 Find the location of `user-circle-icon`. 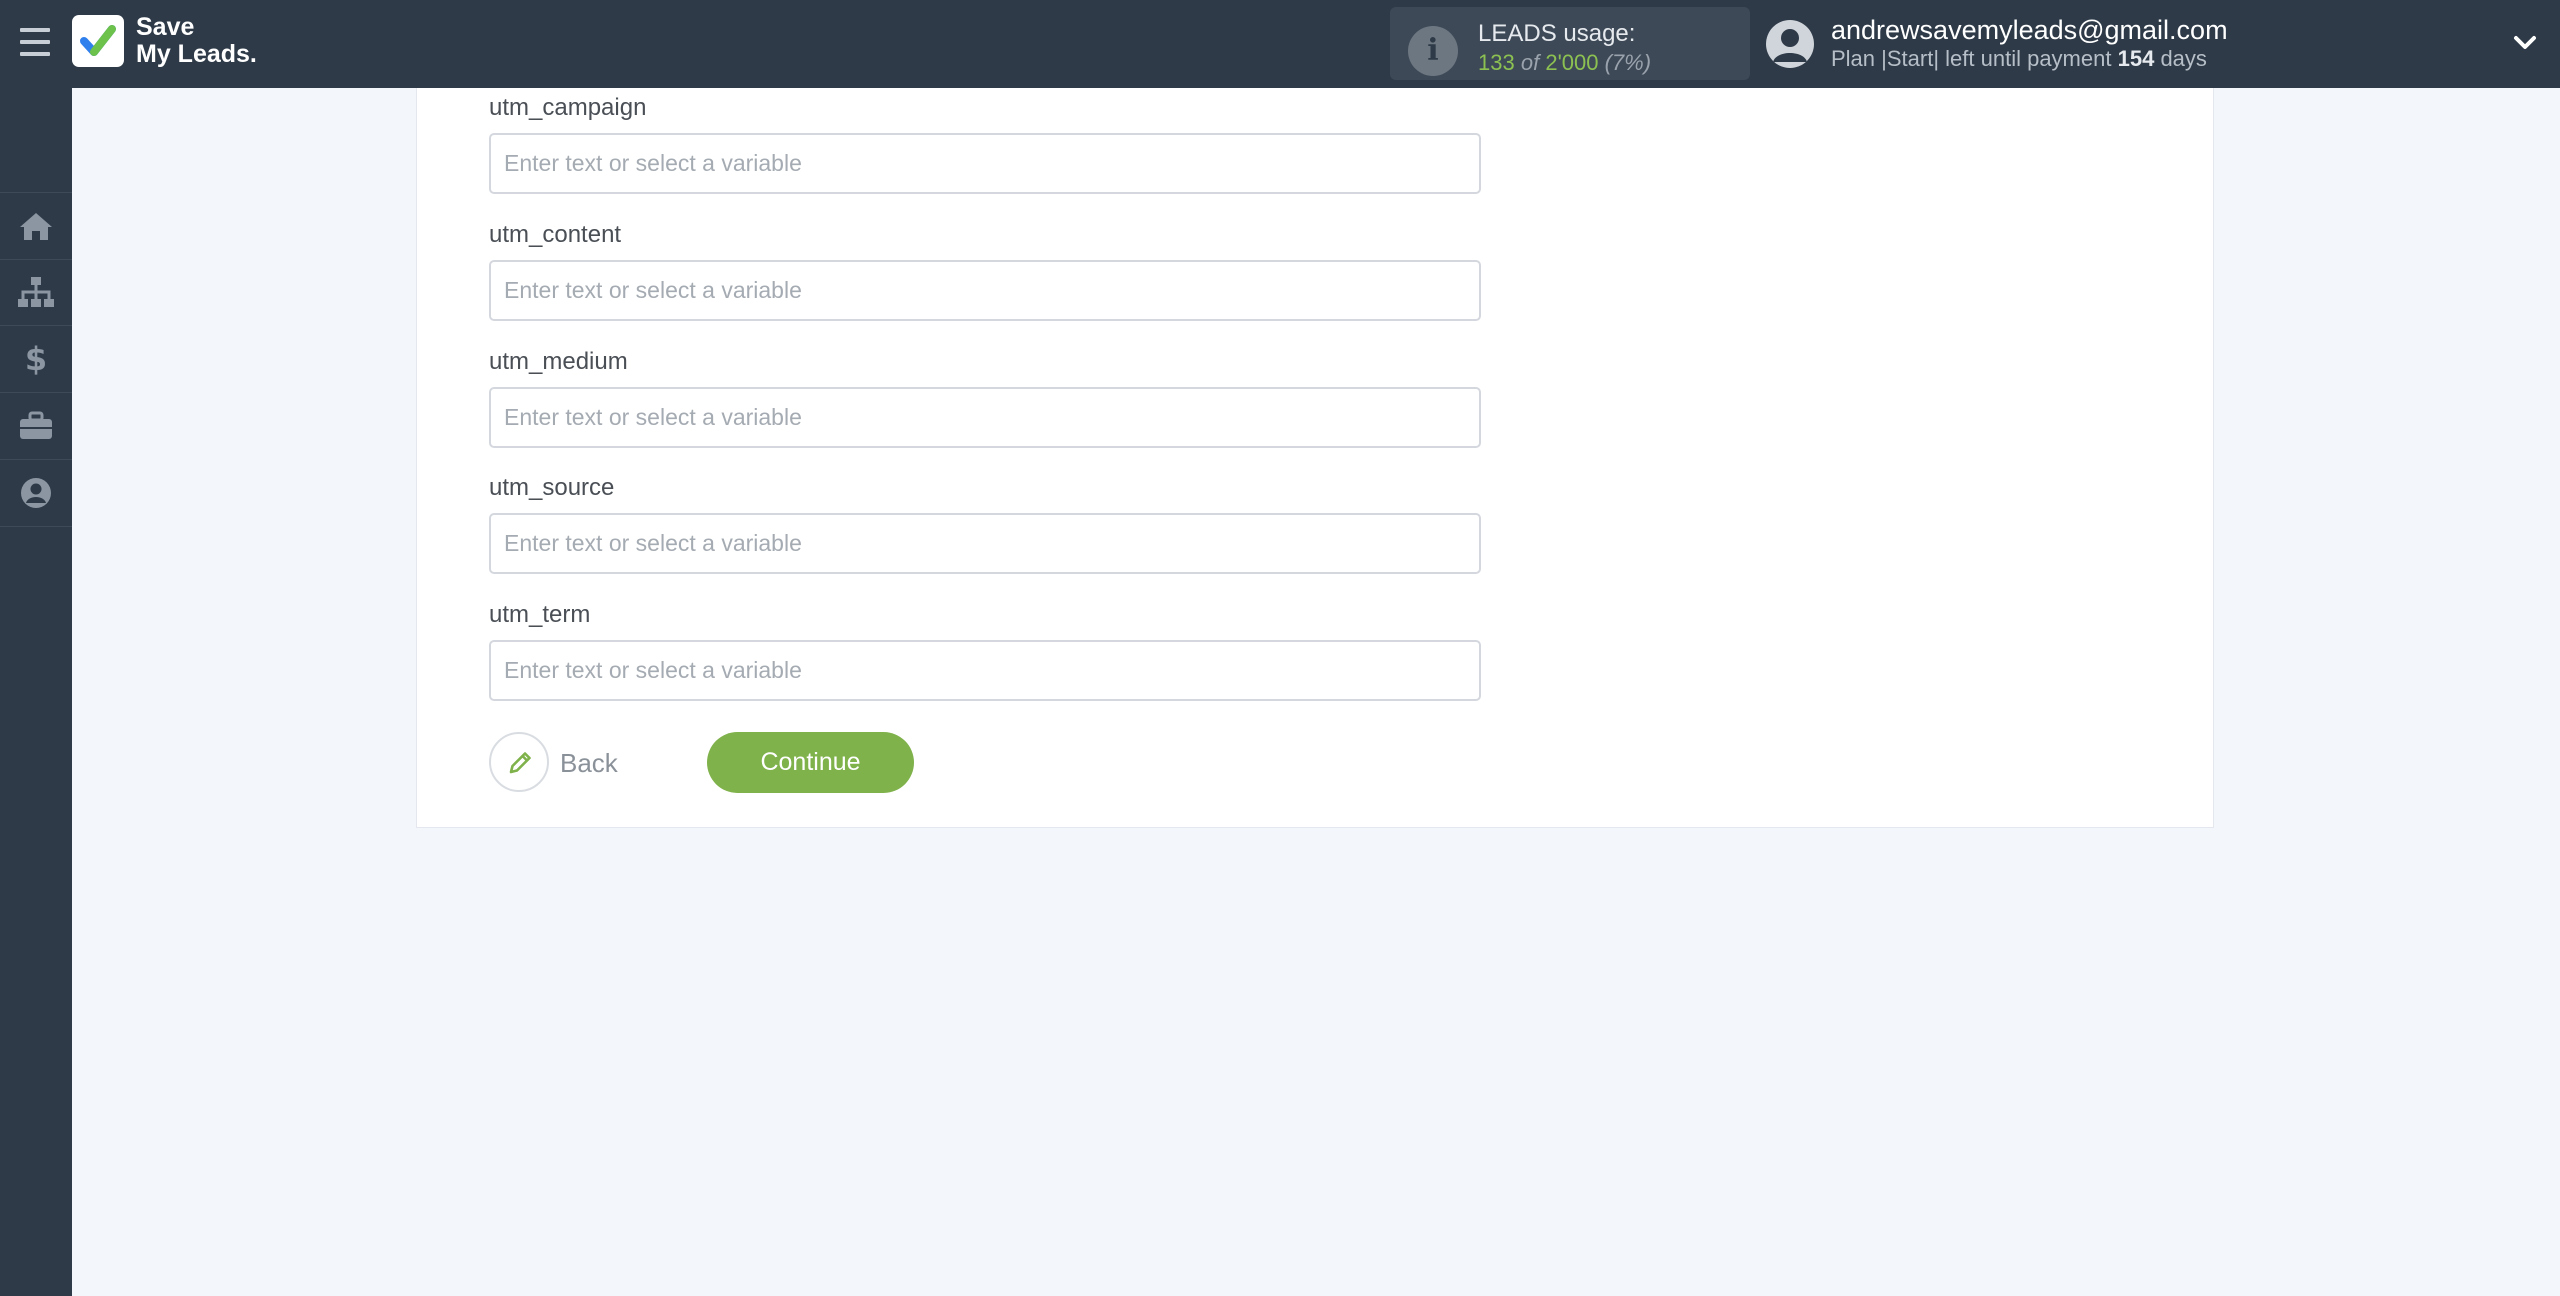

user-circle-icon is located at coordinates (36, 493).